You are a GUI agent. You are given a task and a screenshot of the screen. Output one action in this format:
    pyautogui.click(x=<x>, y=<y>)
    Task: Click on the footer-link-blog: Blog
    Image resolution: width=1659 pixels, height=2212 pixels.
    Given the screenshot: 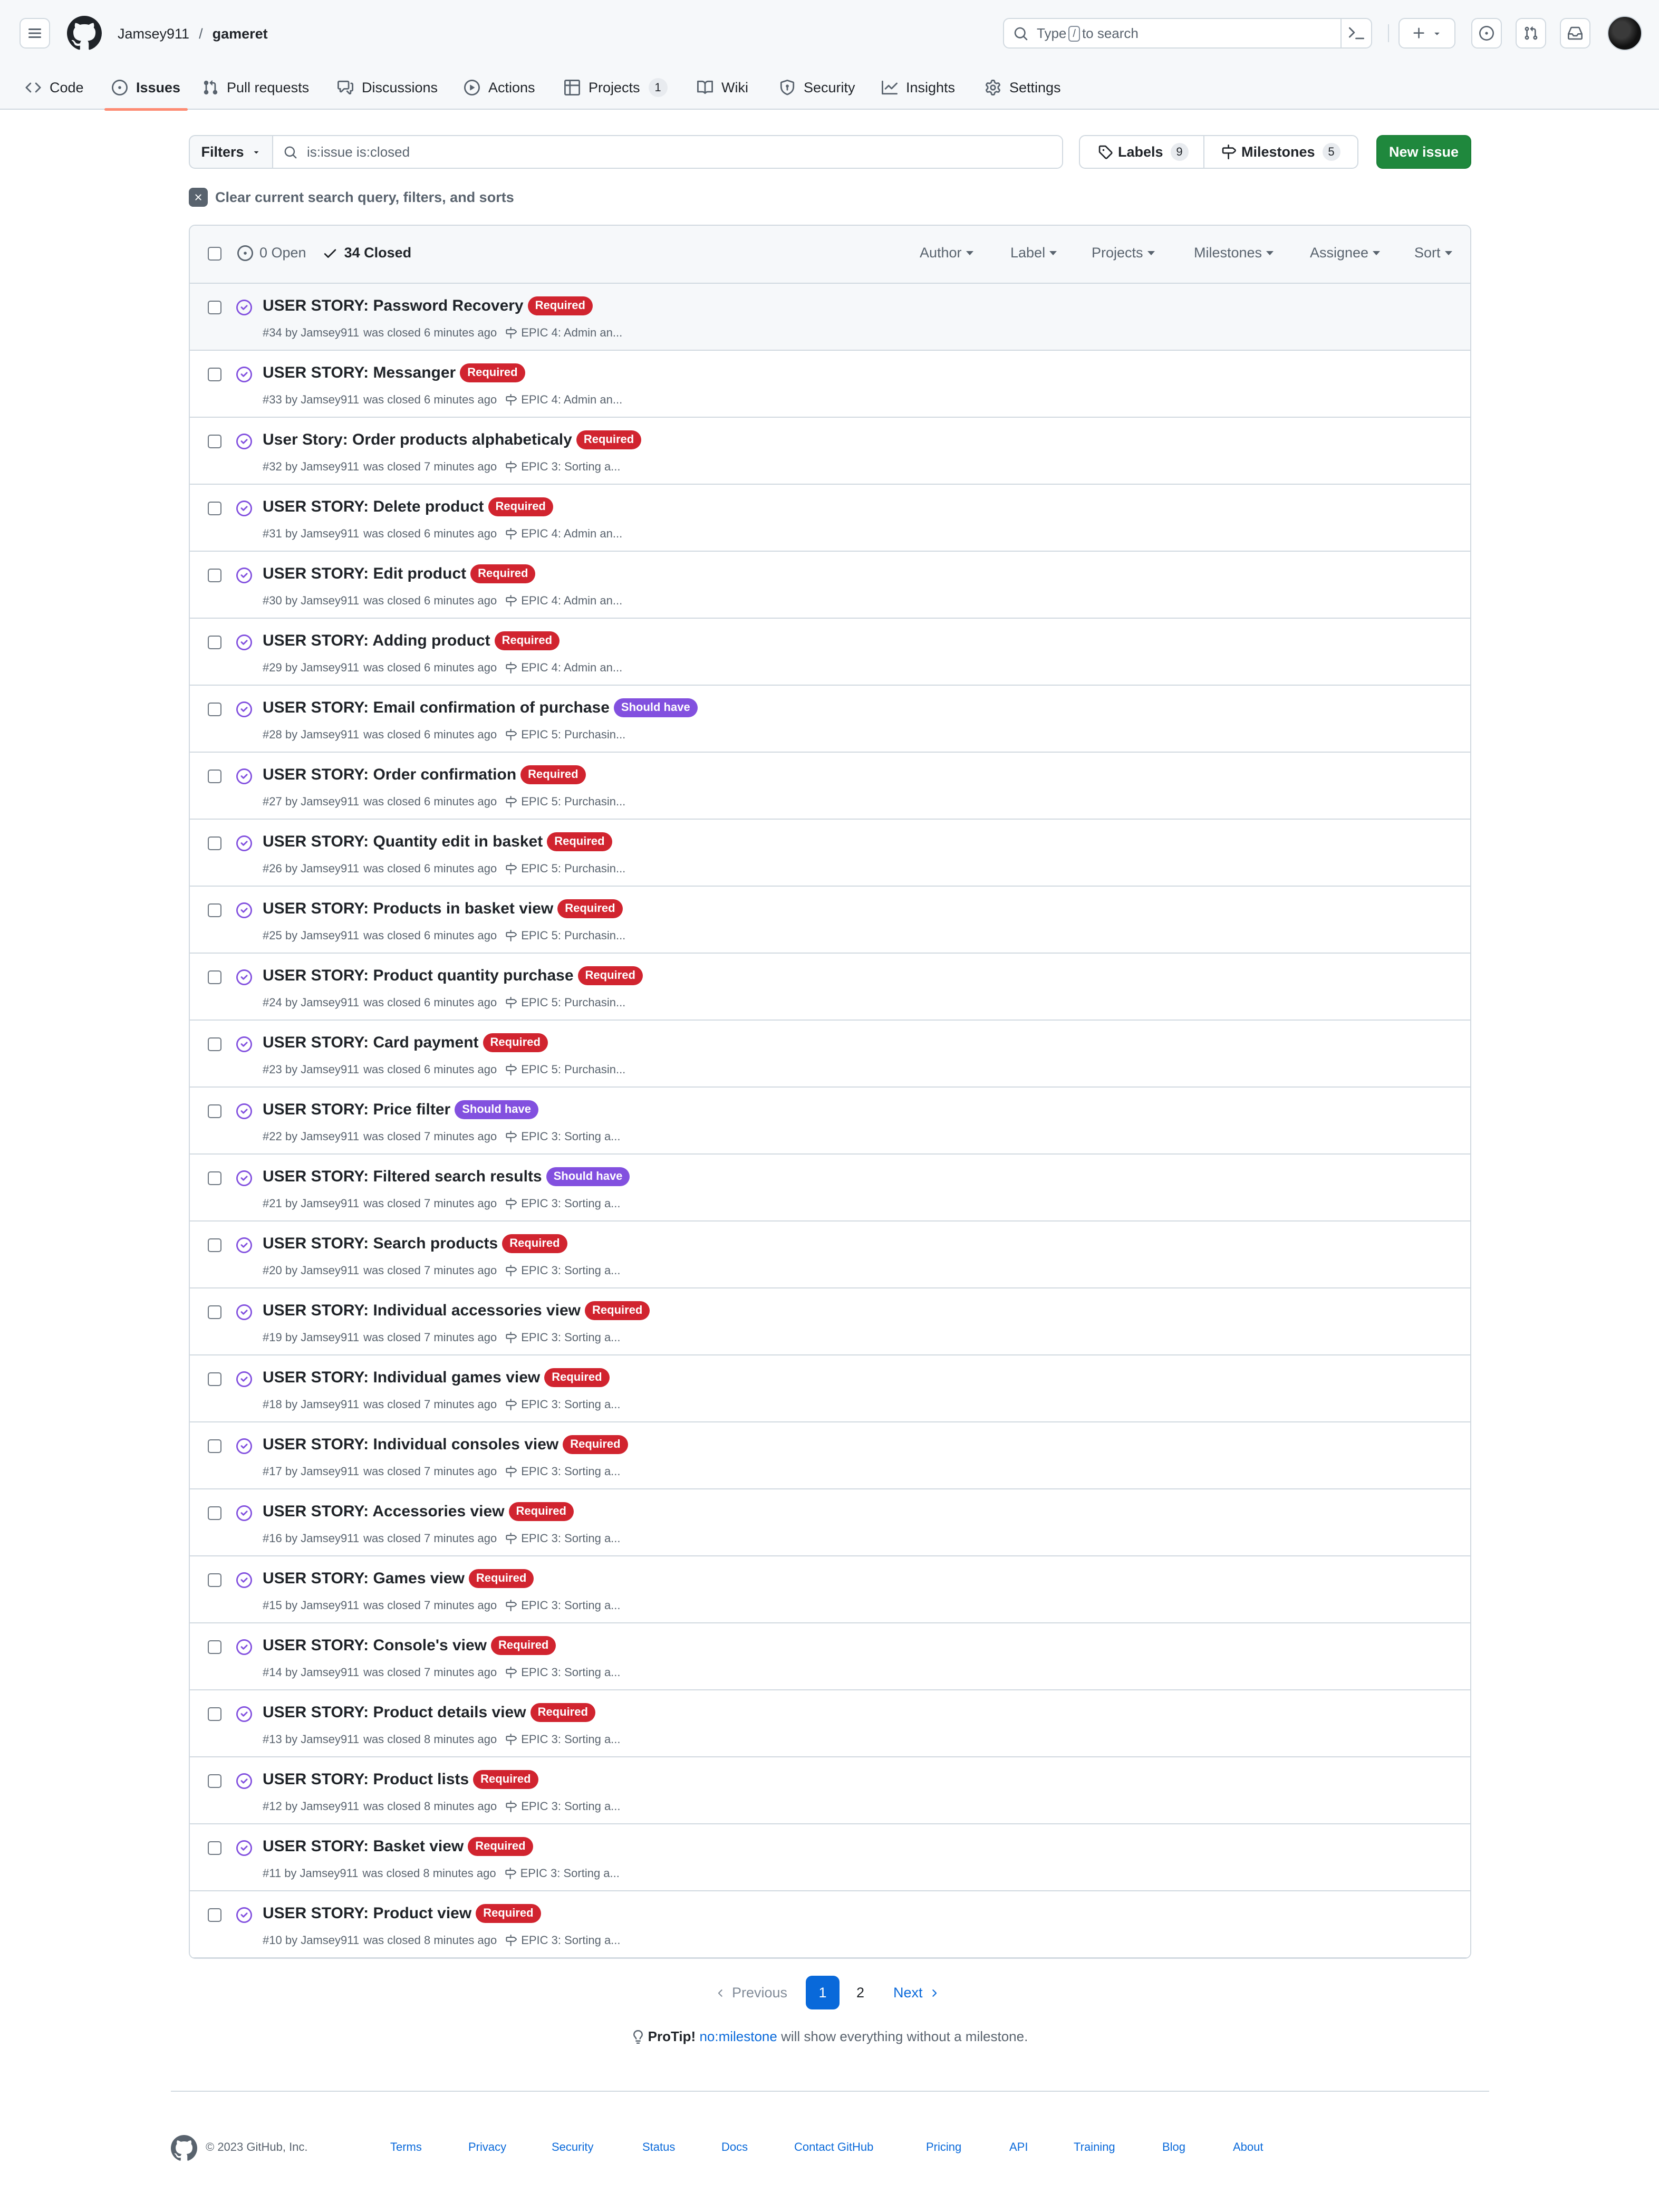 What is the action you would take?
    pyautogui.click(x=1173, y=2147)
    